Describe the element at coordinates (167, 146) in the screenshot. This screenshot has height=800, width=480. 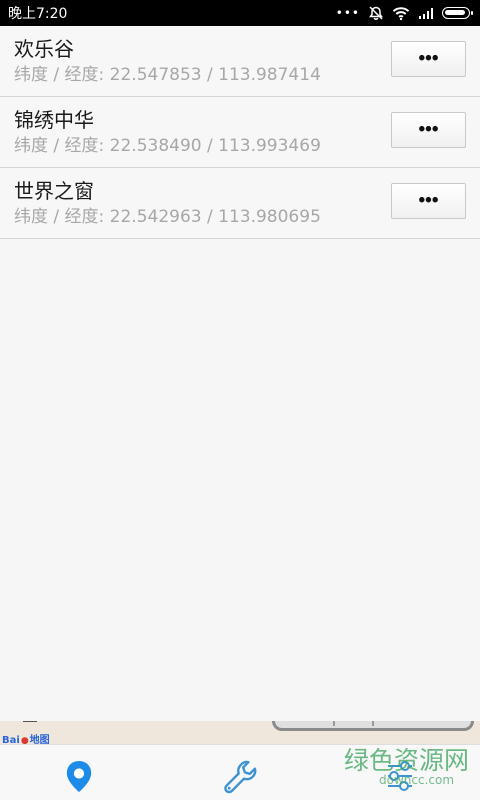
I see `location-coordinates: 纬度 / 经度: 22.538490 / 113.993469` at that location.